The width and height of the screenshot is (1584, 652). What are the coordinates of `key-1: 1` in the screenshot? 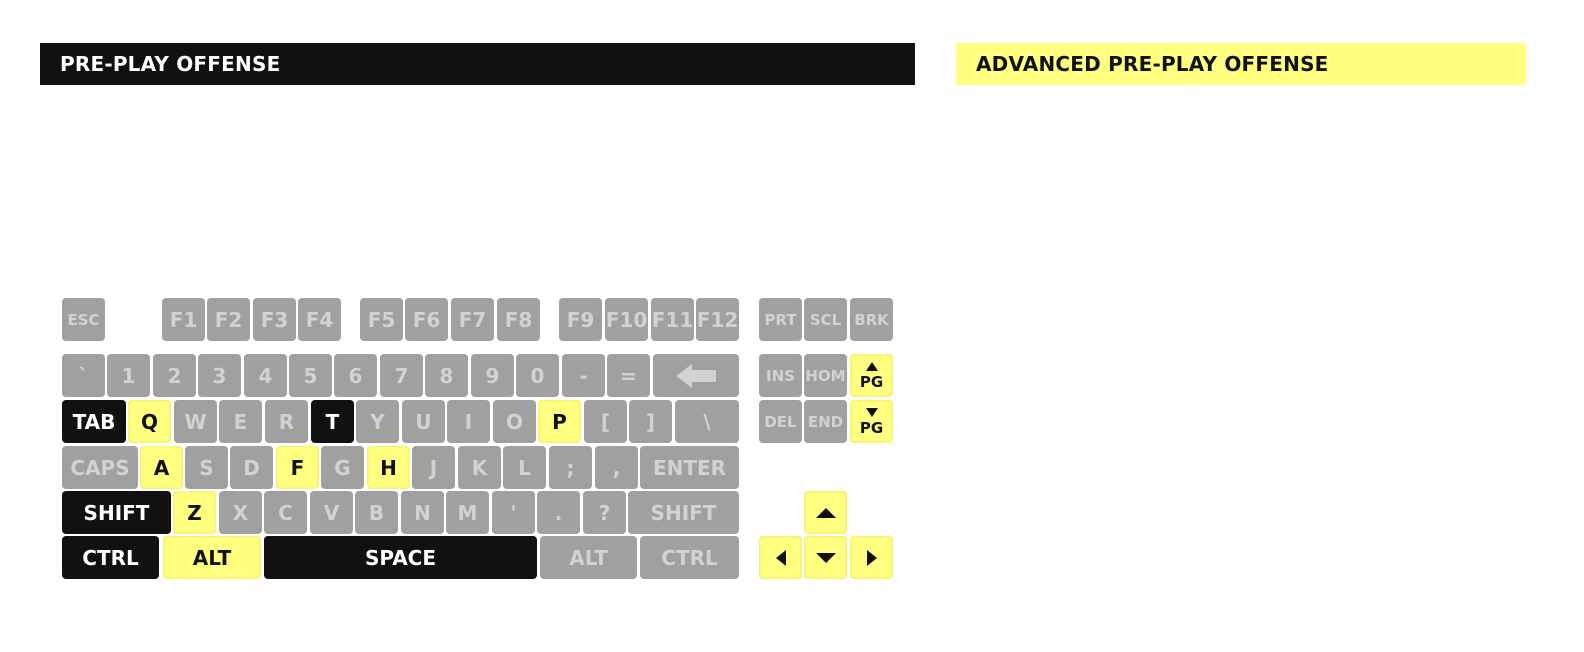 It's located at (128, 375).